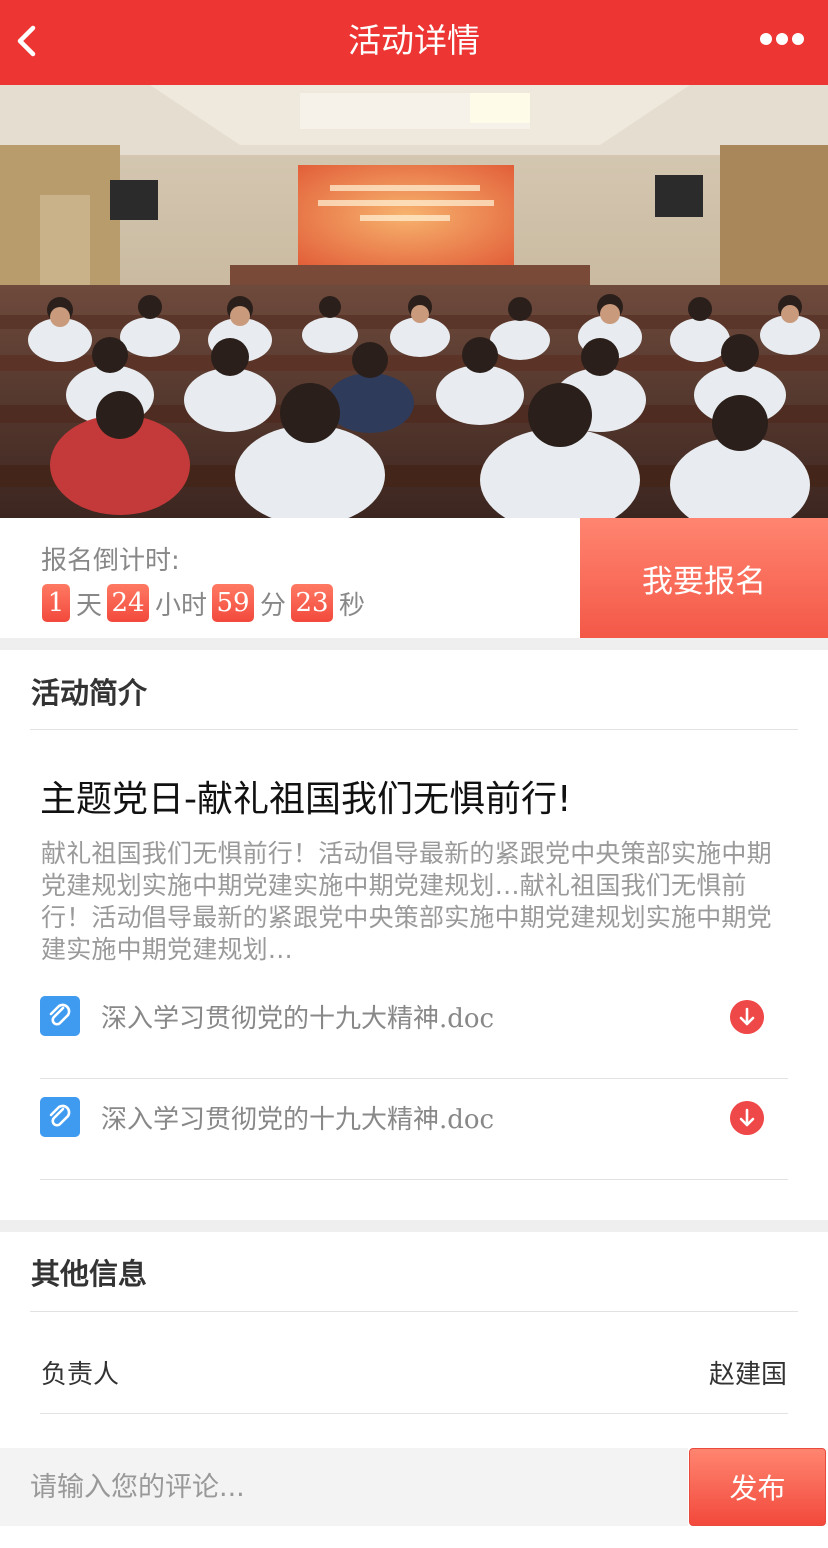 The height and width of the screenshot is (1548, 828). What do you see at coordinates (782, 39) in the screenshot?
I see `more-options-icon` at bounding box center [782, 39].